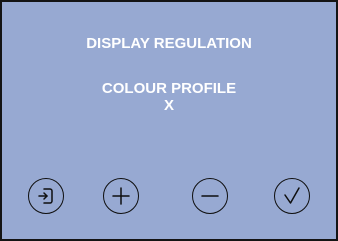 This screenshot has width=338, height=241. I want to click on exit-icon, so click(46, 196).